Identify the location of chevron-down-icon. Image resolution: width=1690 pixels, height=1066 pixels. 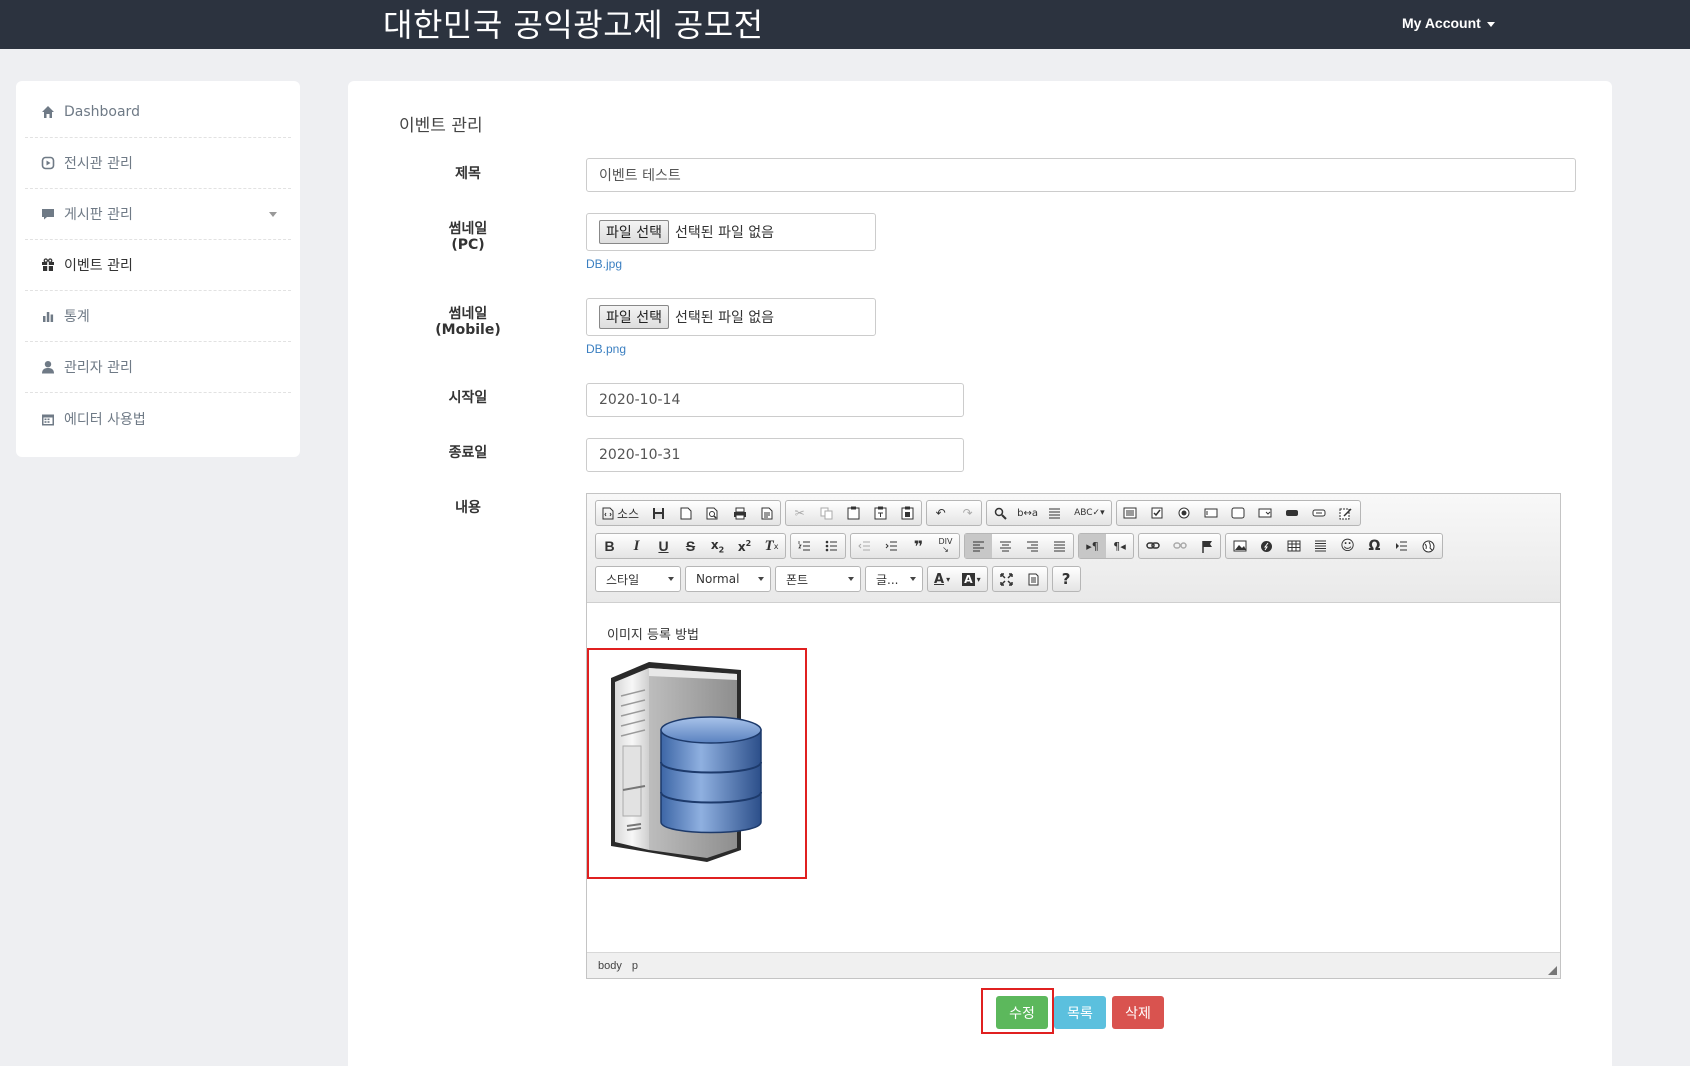
(913, 579).